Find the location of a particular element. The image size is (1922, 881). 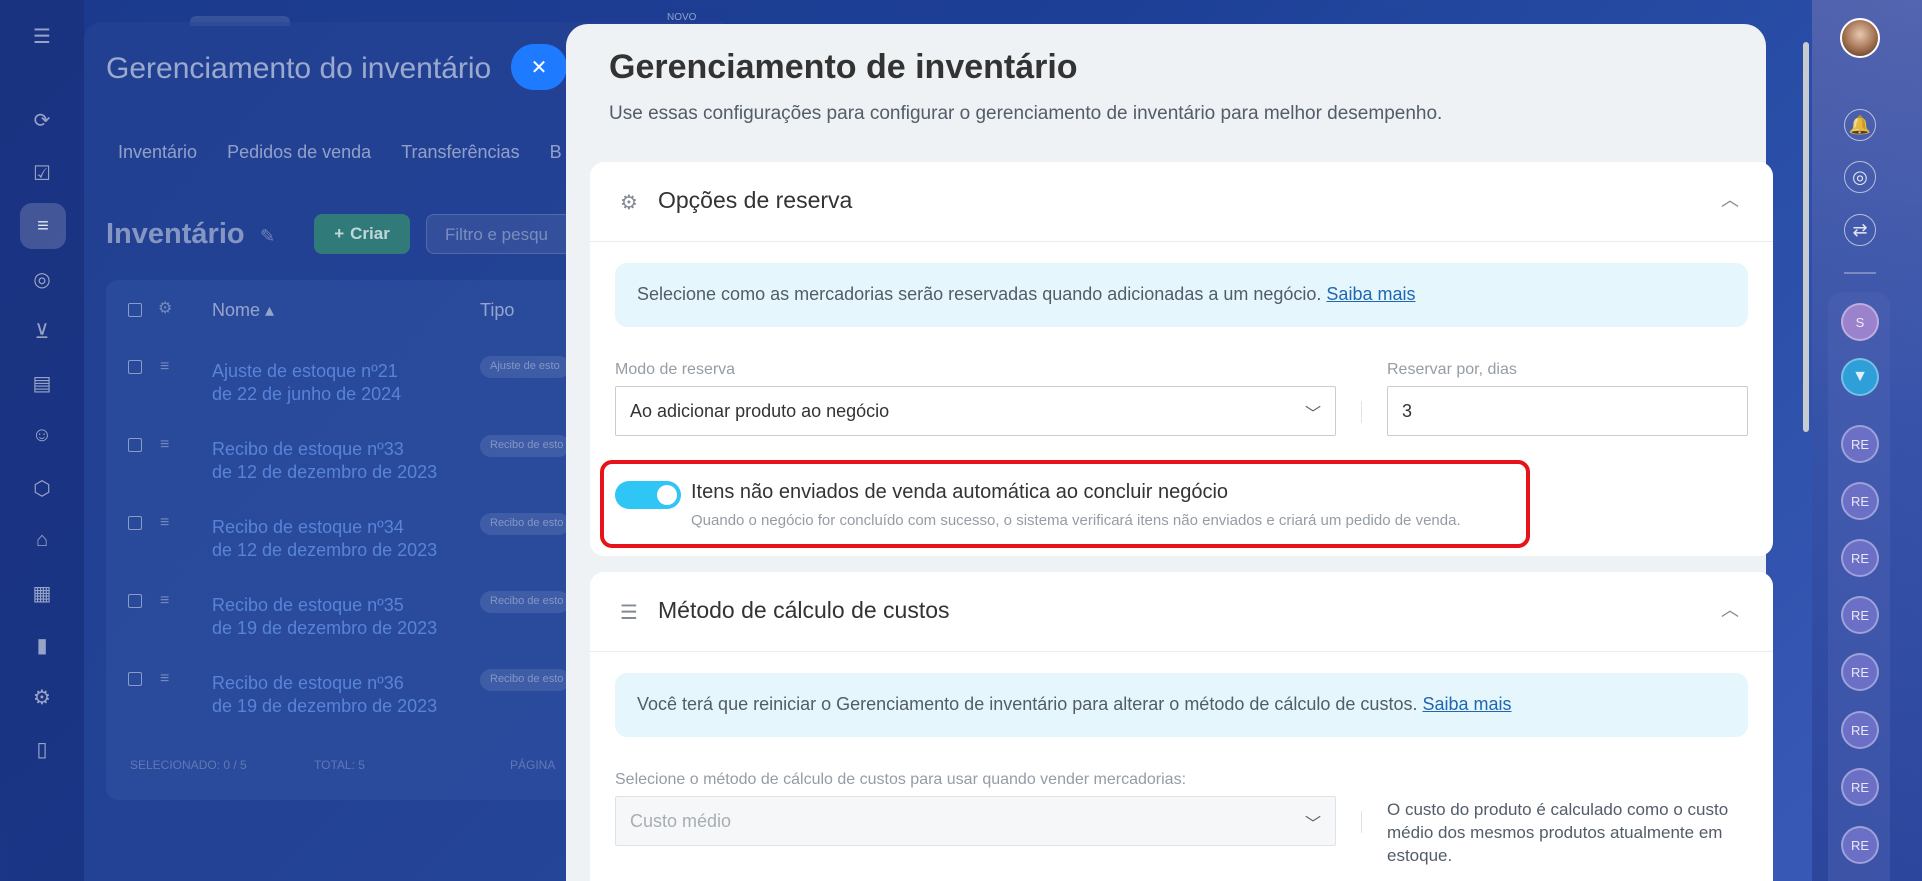

reserve-card-header: ⚙ Opções de reserva ︿ is located at coordinates (1181, 202).